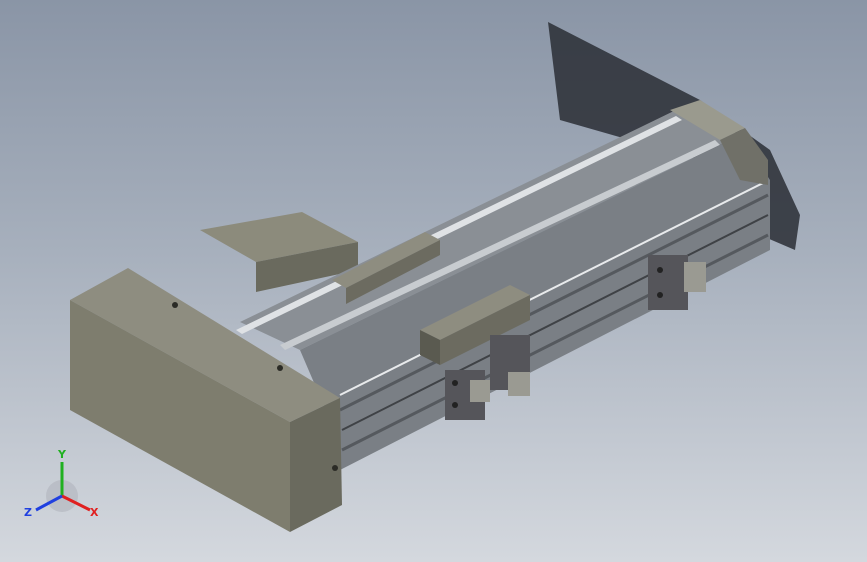 The height and width of the screenshot is (562, 867). I want to click on x-axis-label: X, so click(94, 512).